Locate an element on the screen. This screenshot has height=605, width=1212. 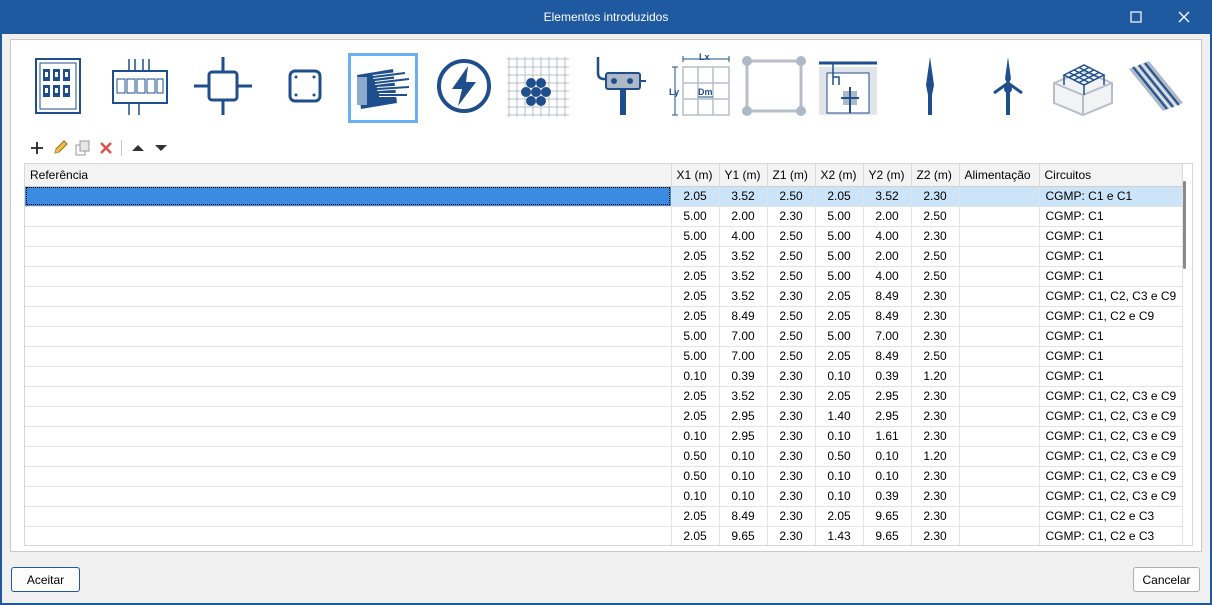
close-button is located at coordinates (1184, 17).